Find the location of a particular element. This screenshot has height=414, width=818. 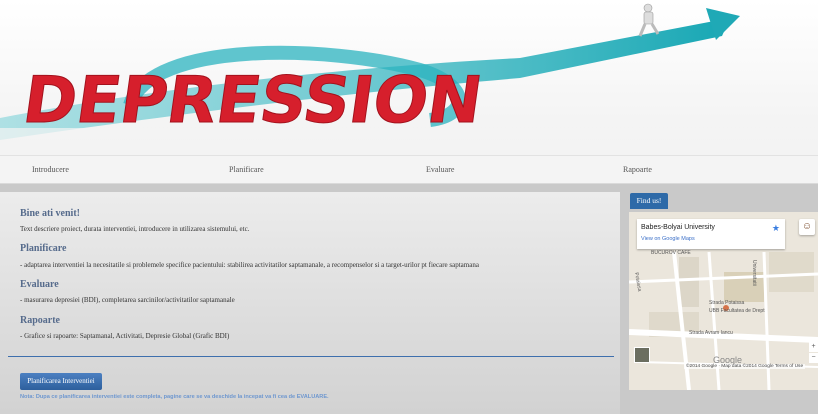

planificare-title: Planificare is located at coordinates (43, 248).